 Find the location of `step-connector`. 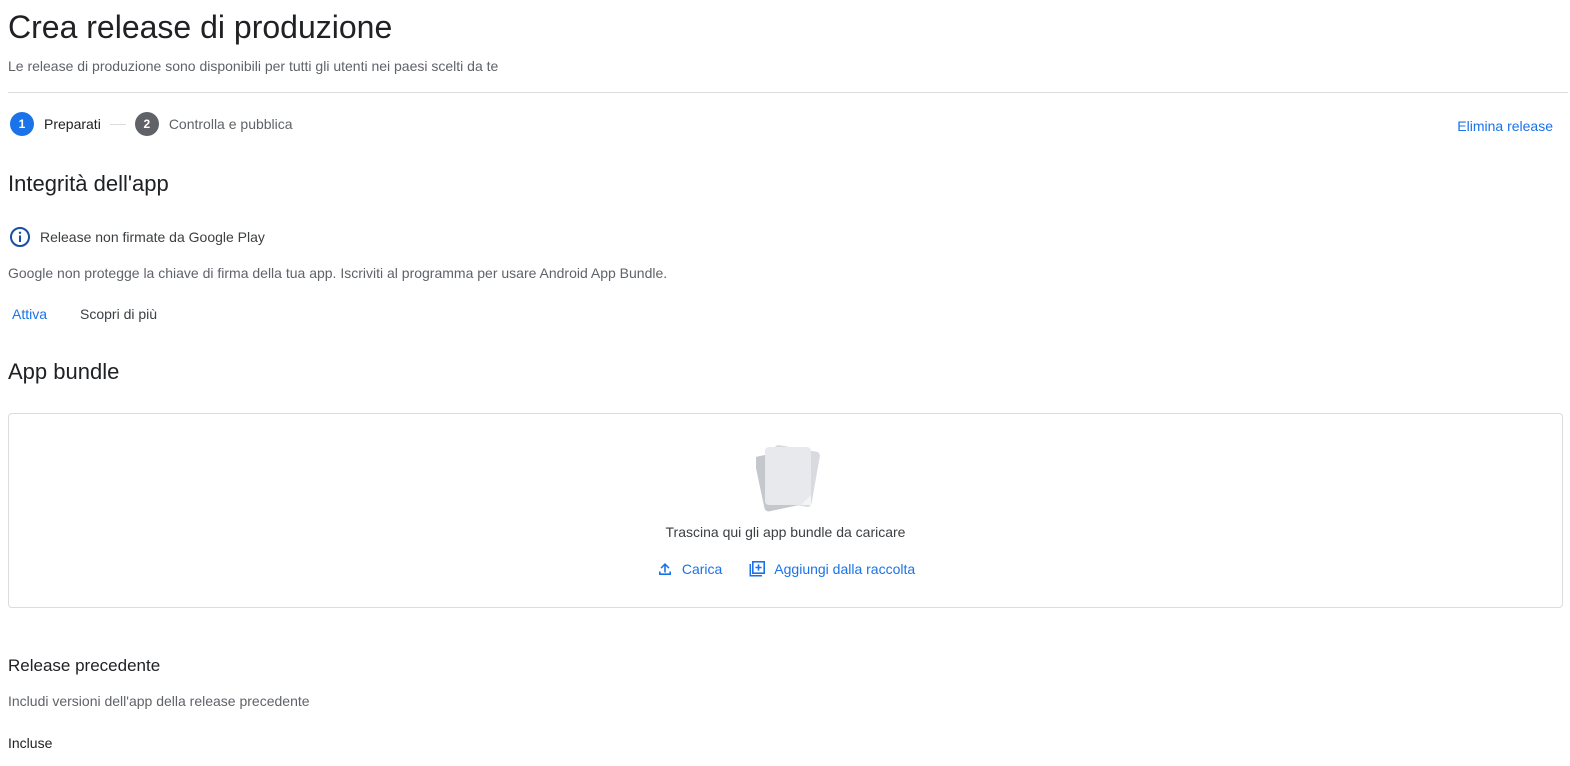

step-connector is located at coordinates (117, 124).